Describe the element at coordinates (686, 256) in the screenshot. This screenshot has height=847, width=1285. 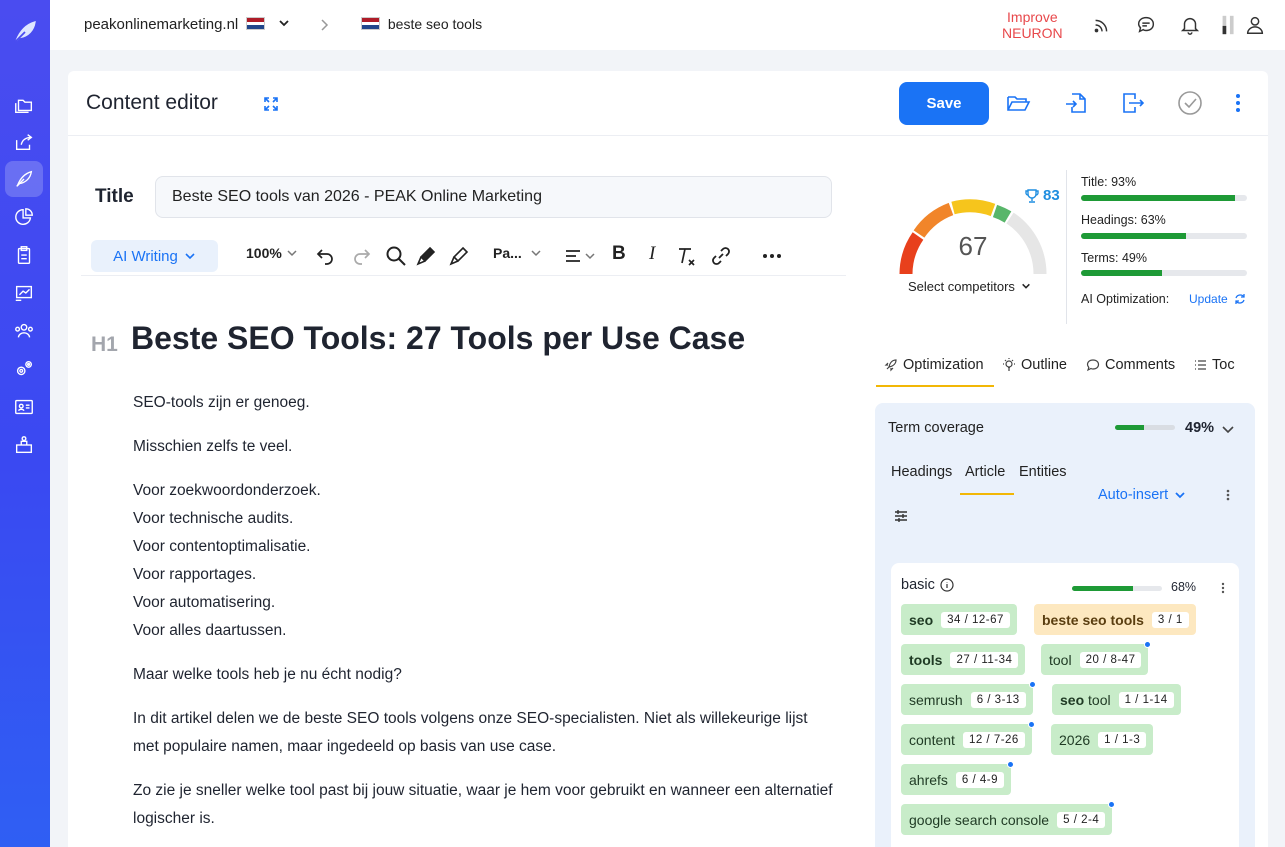
I see `clear-format-icon` at that location.